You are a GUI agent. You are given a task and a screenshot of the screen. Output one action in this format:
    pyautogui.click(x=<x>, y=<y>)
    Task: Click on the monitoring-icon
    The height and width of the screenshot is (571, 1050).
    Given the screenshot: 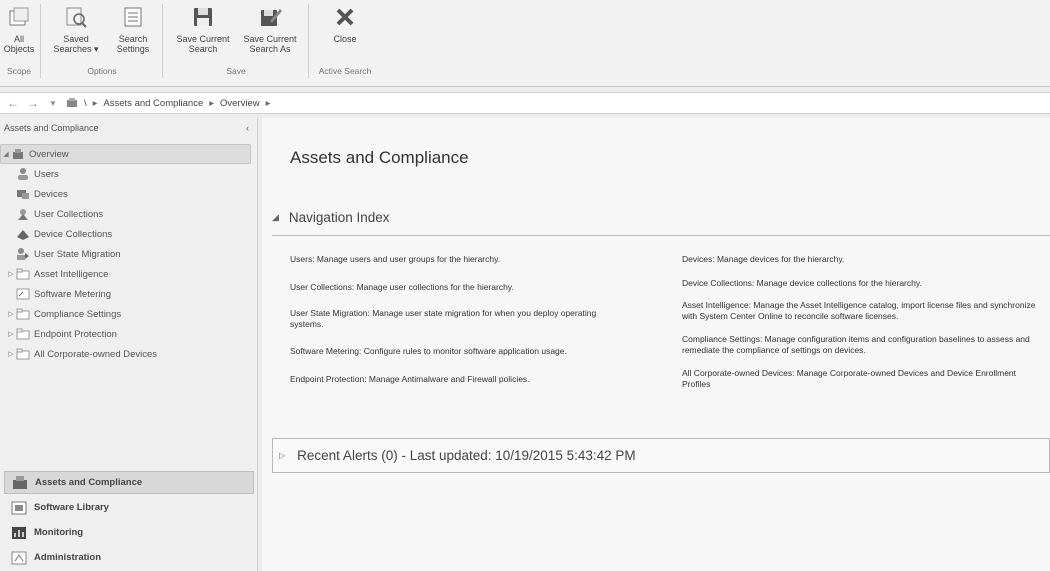 What is the action you would take?
    pyautogui.click(x=19, y=533)
    